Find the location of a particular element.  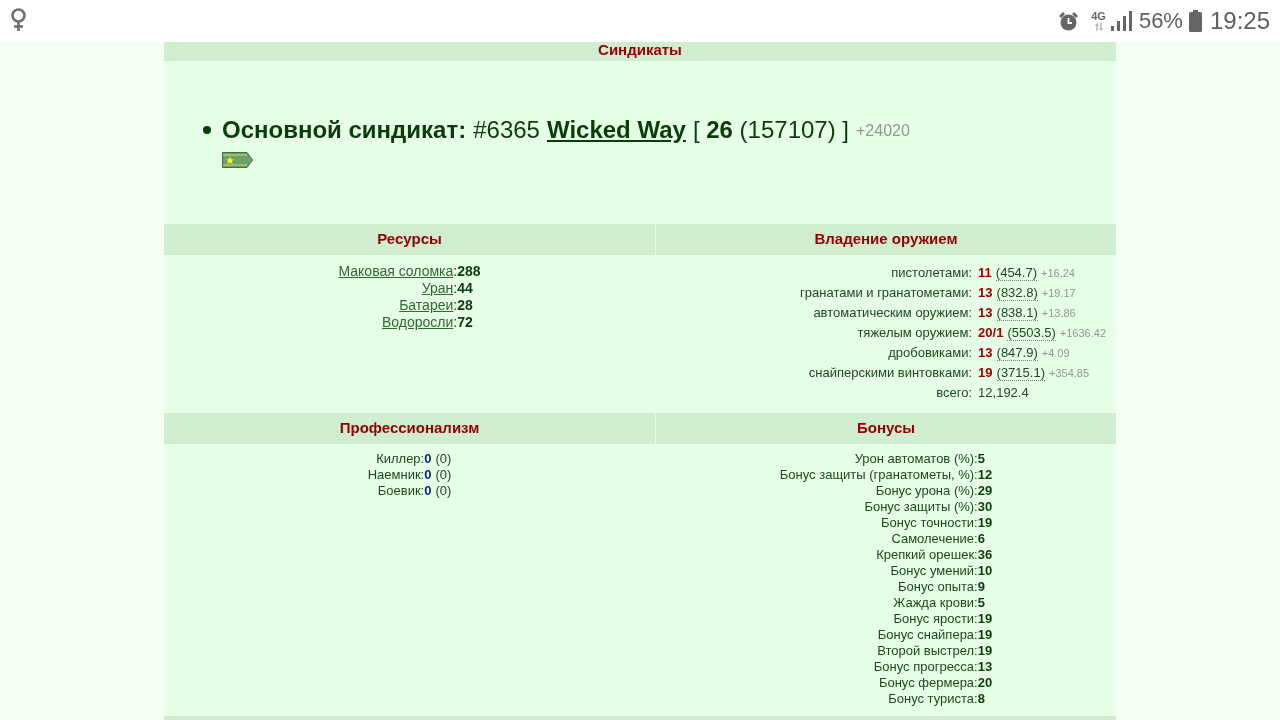

resource-link: Маковая соломка is located at coordinates (396, 271).